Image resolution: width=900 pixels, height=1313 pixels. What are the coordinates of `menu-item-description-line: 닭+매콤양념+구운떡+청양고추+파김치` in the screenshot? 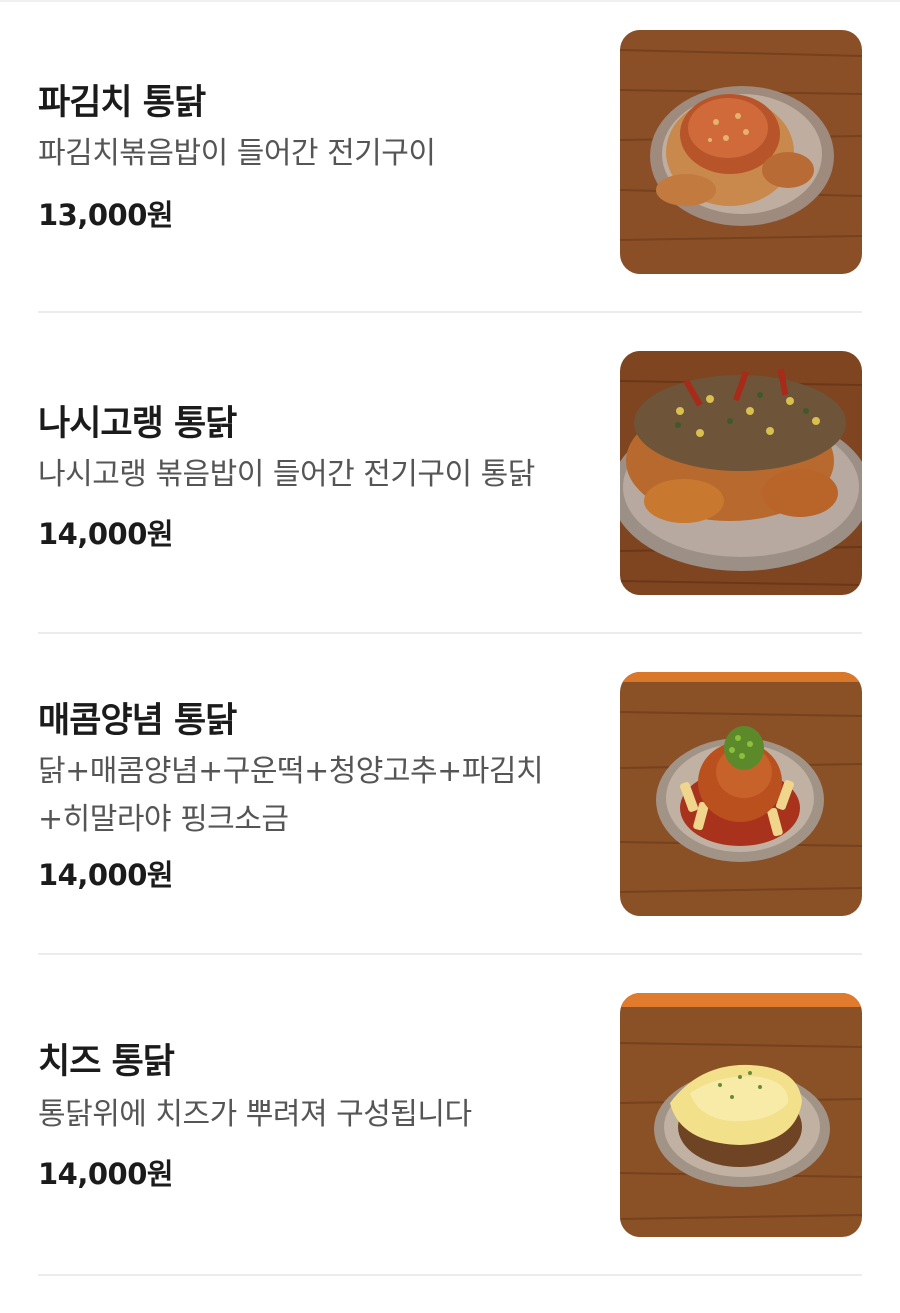 It's located at (291, 771).